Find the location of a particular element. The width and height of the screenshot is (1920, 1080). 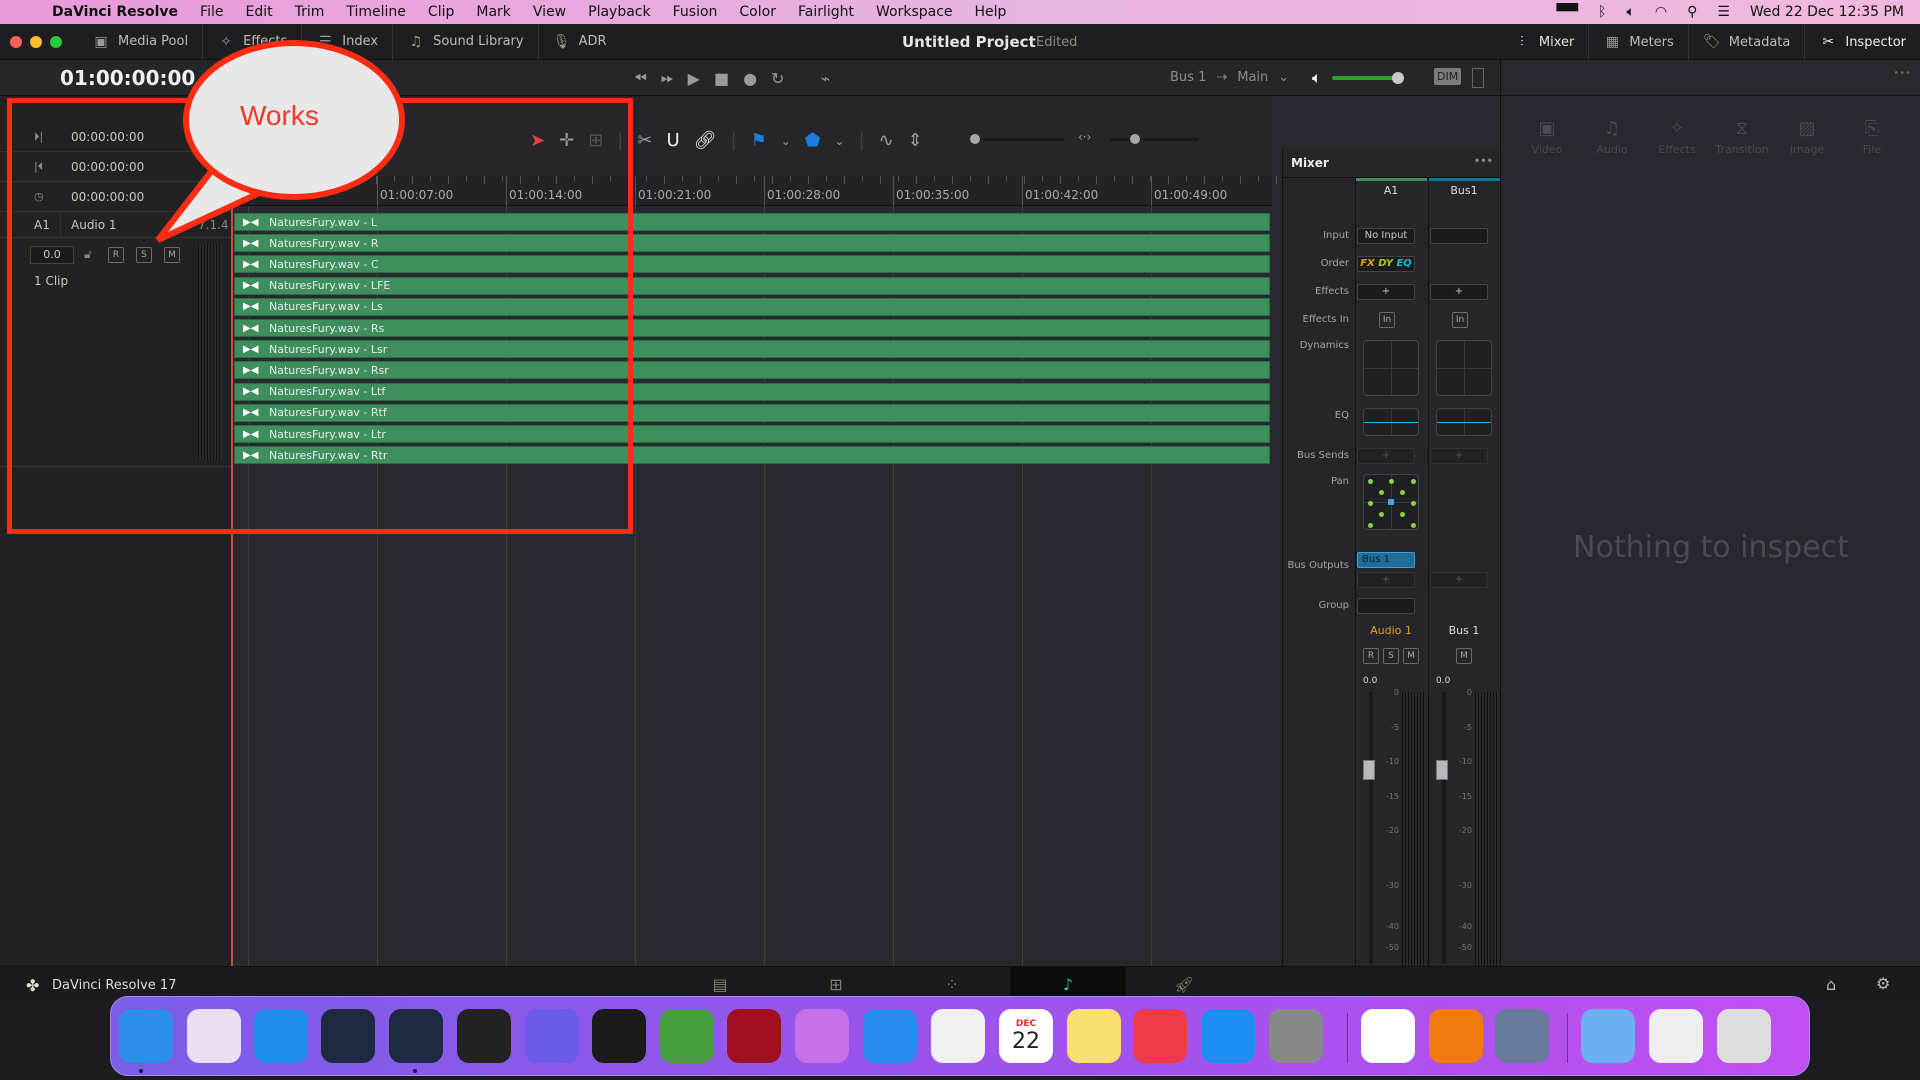

a1-add-effect-button: + is located at coordinates (1386, 292).